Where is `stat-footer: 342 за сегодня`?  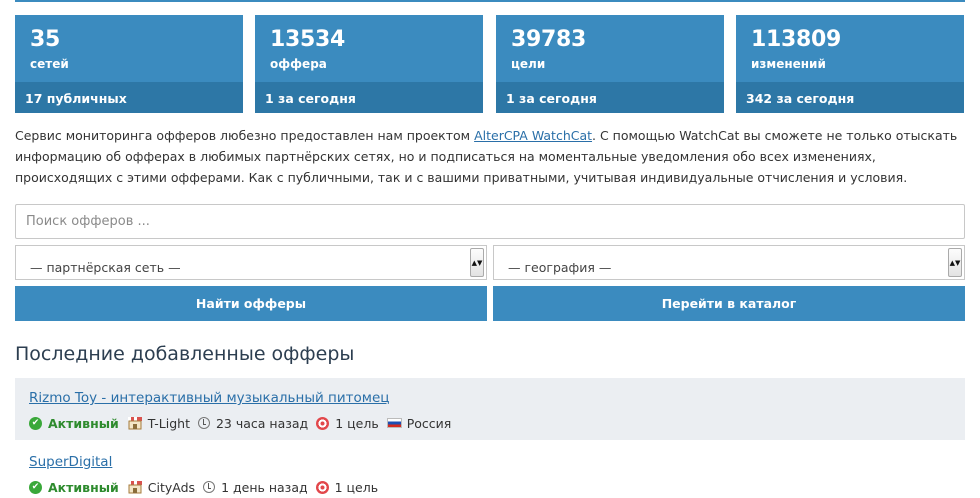
stat-footer: 342 за сегодня is located at coordinates (850, 97).